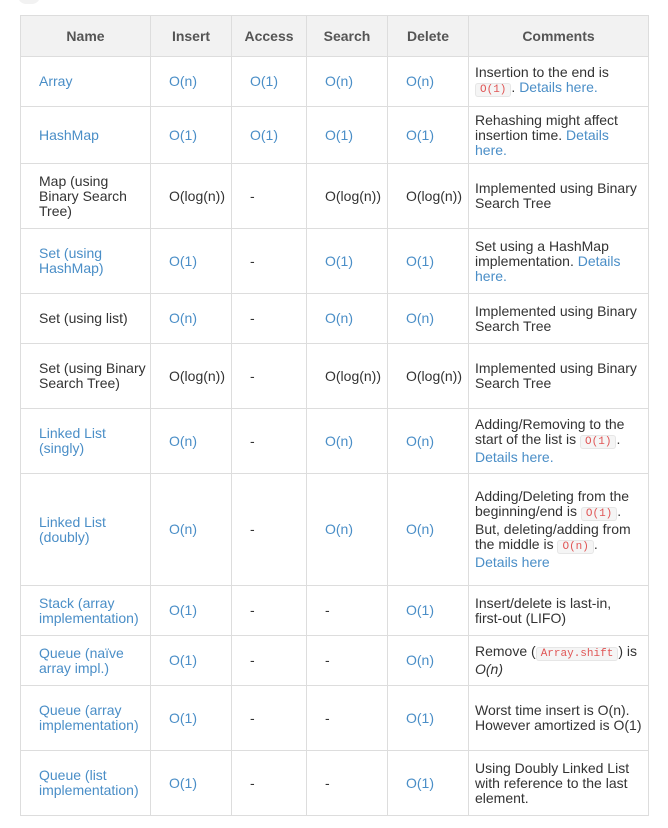 Image resolution: width=668 pixels, height=828 pixels. I want to click on cell-name: HashMap, so click(85, 135).